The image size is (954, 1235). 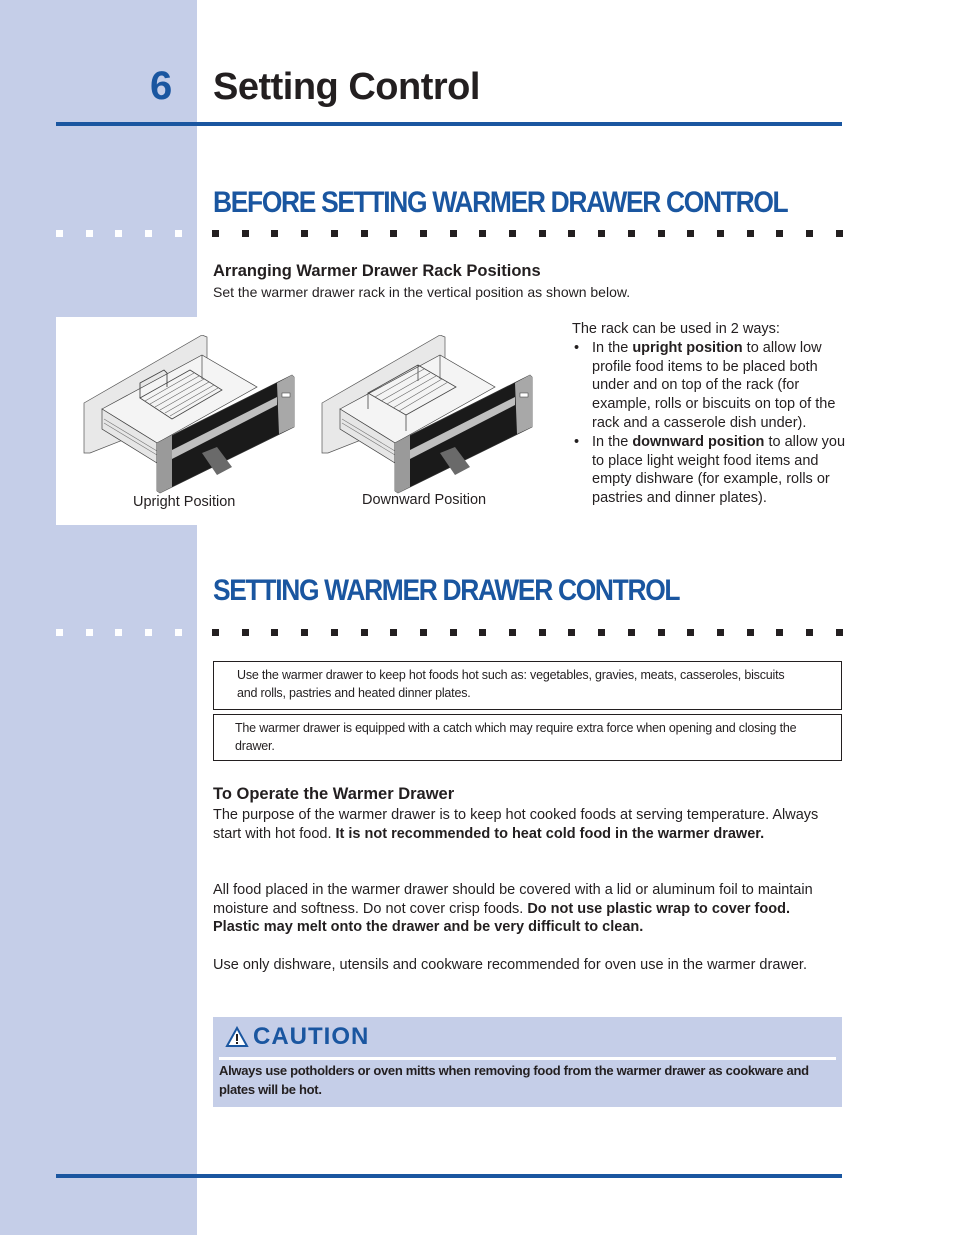 What do you see at coordinates (237, 1036) in the screenshot?
I see `warning-triangle-icon` at bounding box center [237, 1036].